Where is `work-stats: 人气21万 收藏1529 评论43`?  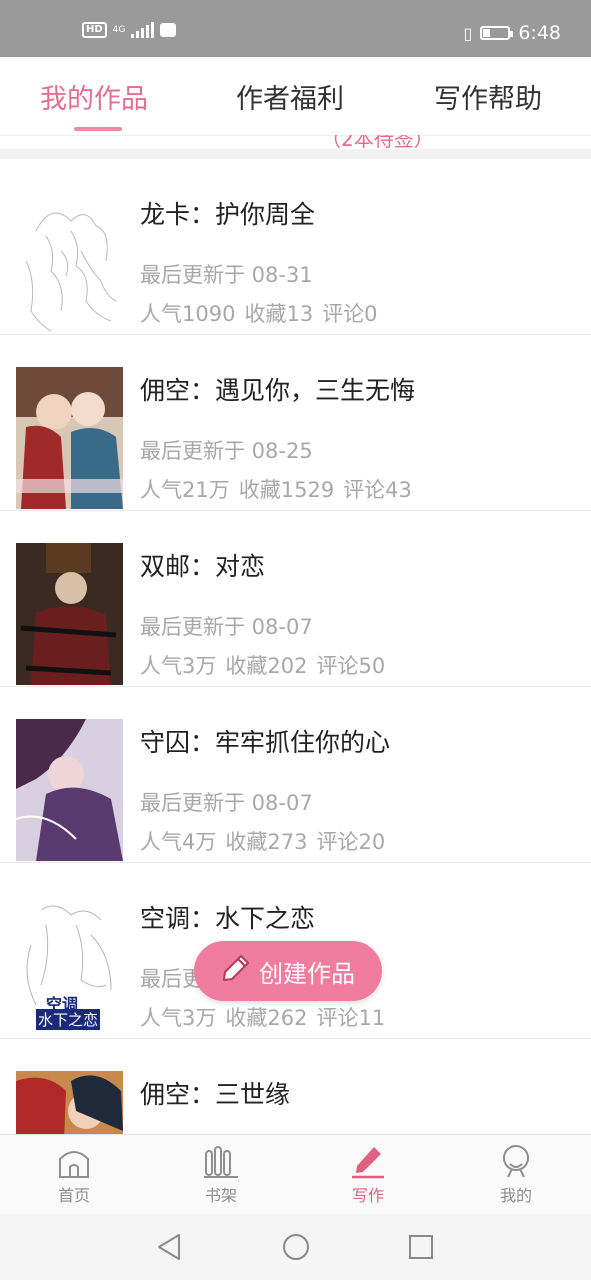
work-stats: 人气21万 收藏1529 评论43 is located at coordinates (280, 489).